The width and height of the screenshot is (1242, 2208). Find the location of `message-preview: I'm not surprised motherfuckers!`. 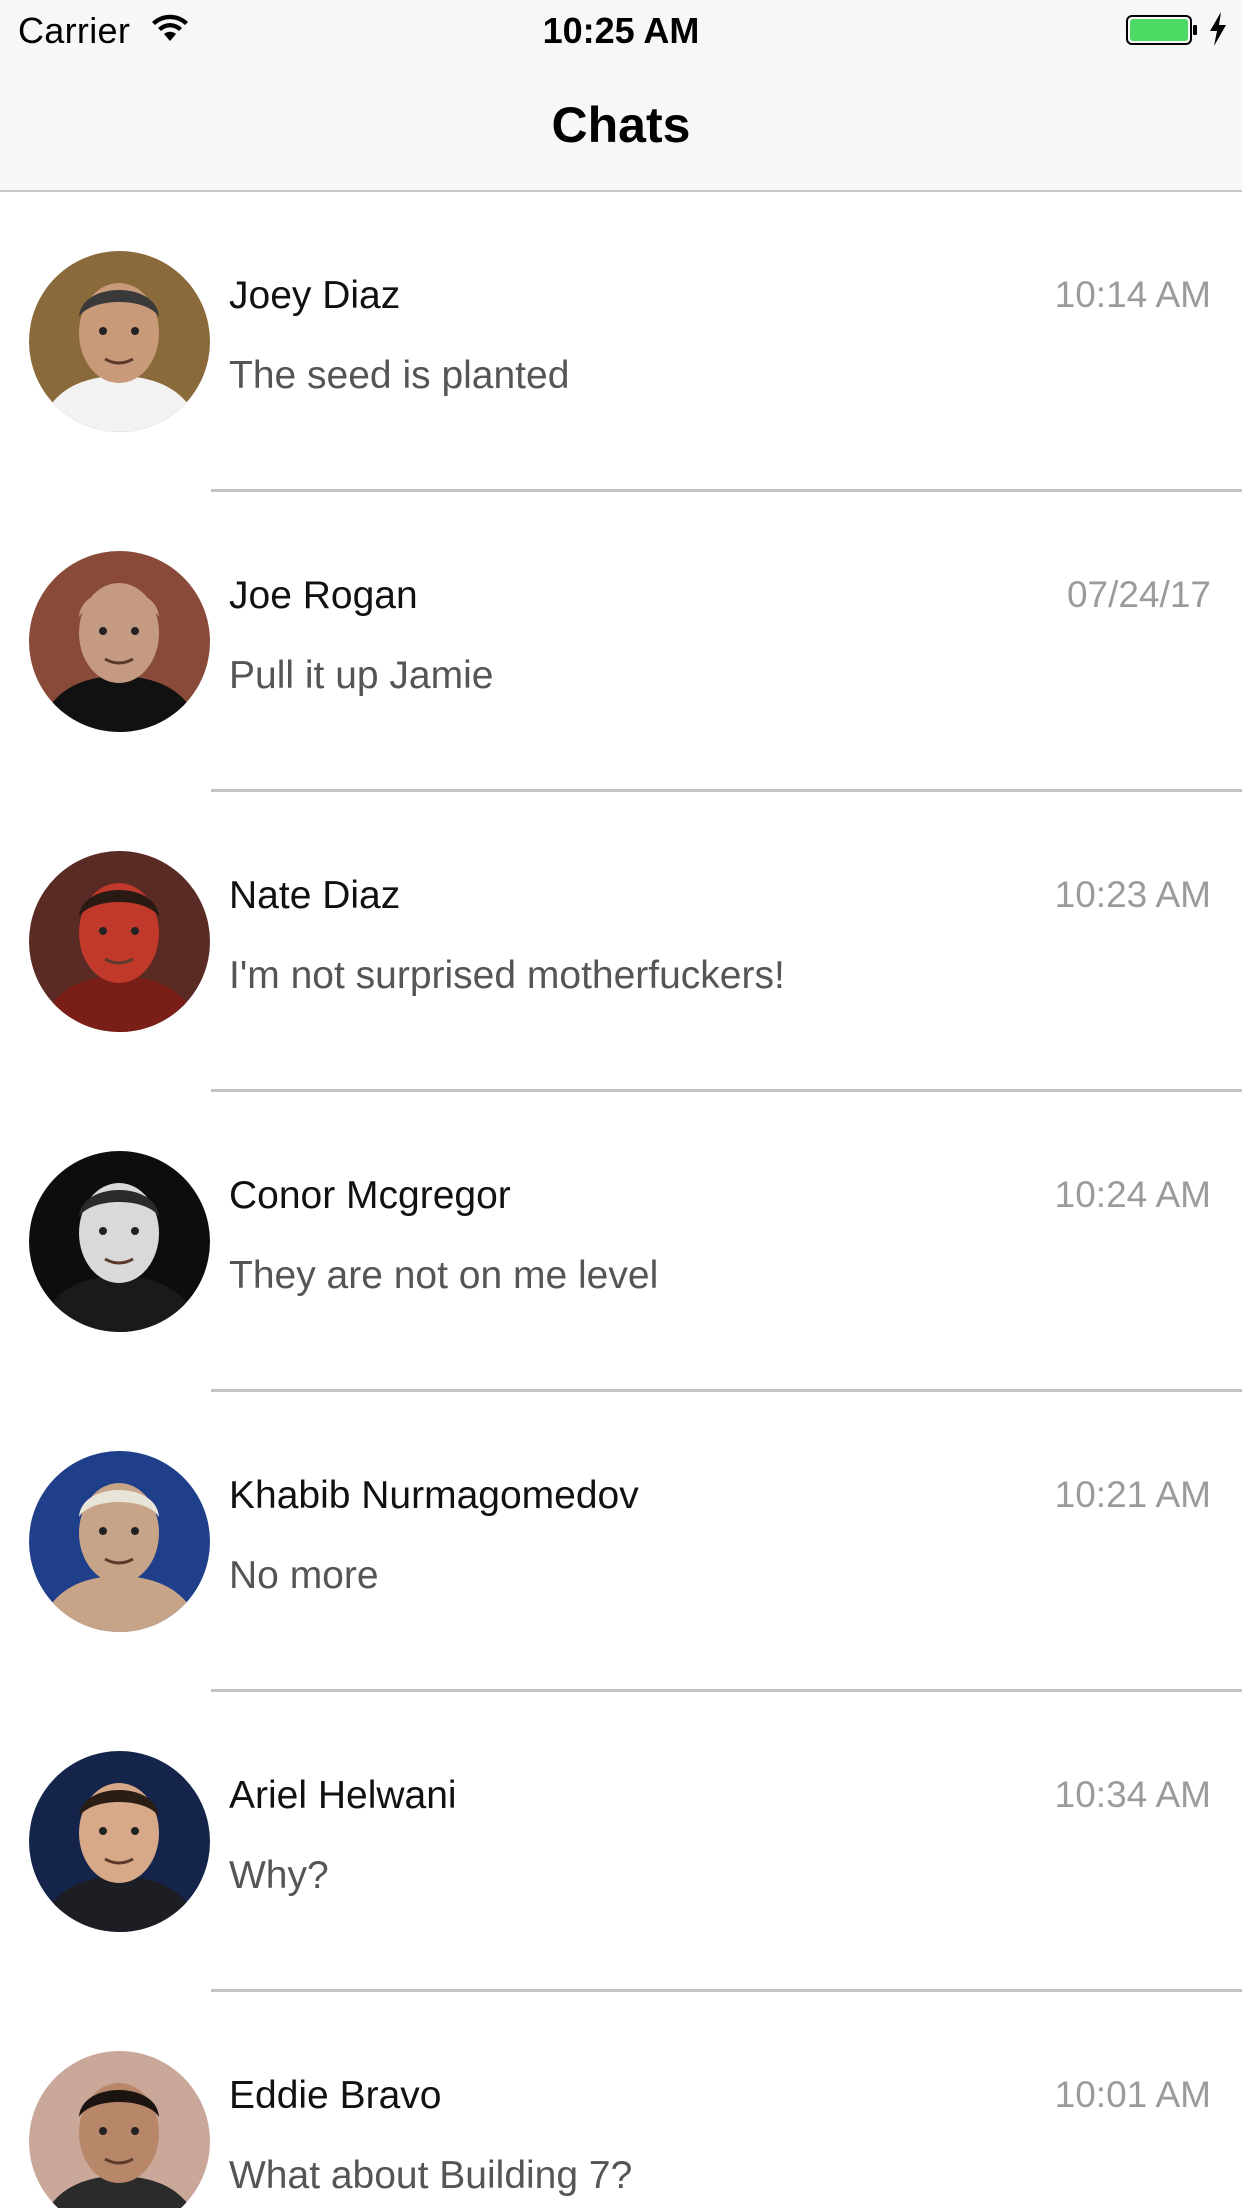

message-preview: I'm not surprised motherfuckers! is located at coordinates (507, 975).